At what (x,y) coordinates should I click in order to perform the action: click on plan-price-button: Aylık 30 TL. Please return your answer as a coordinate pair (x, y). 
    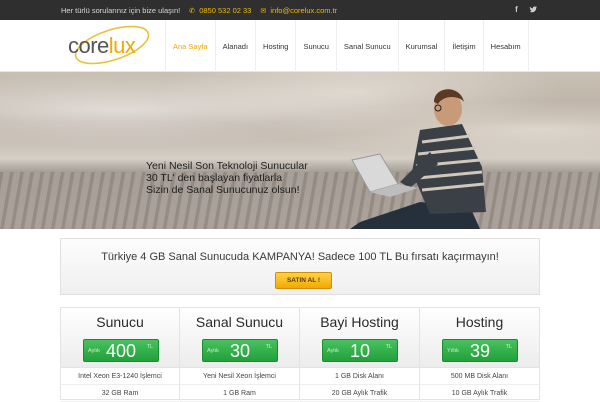
    Looking at the image, I should click on (240, 350).